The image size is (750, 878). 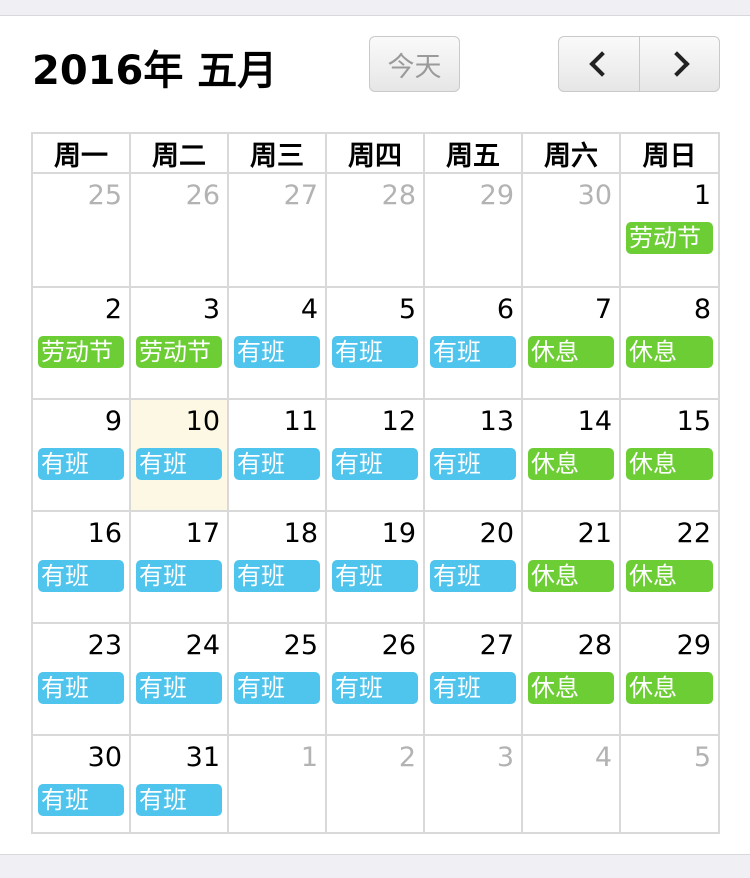 What do you see at coordinates (572, 231) in the screenshot?
I see `day-cell: 30` at bounding box center [572, 231].